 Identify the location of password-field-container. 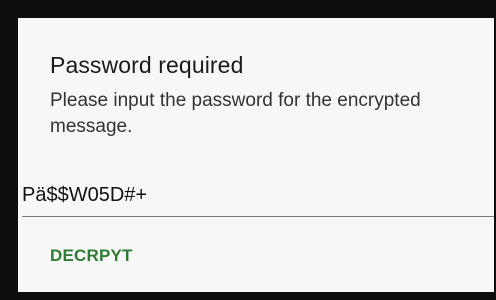
(256, 198).